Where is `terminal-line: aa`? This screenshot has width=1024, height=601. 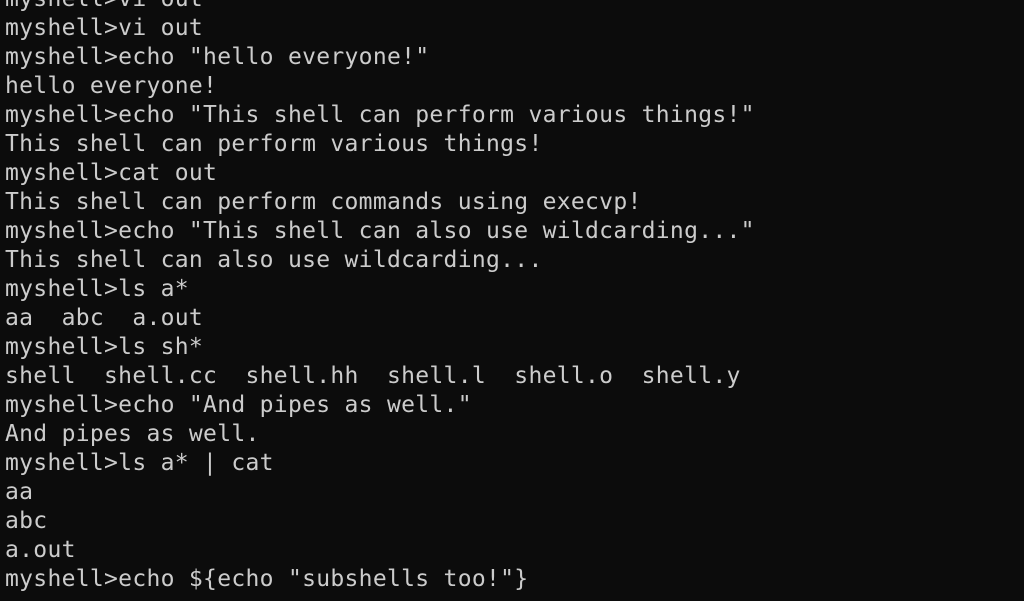
terminal-line: aa is located at coordinates (19, 492).